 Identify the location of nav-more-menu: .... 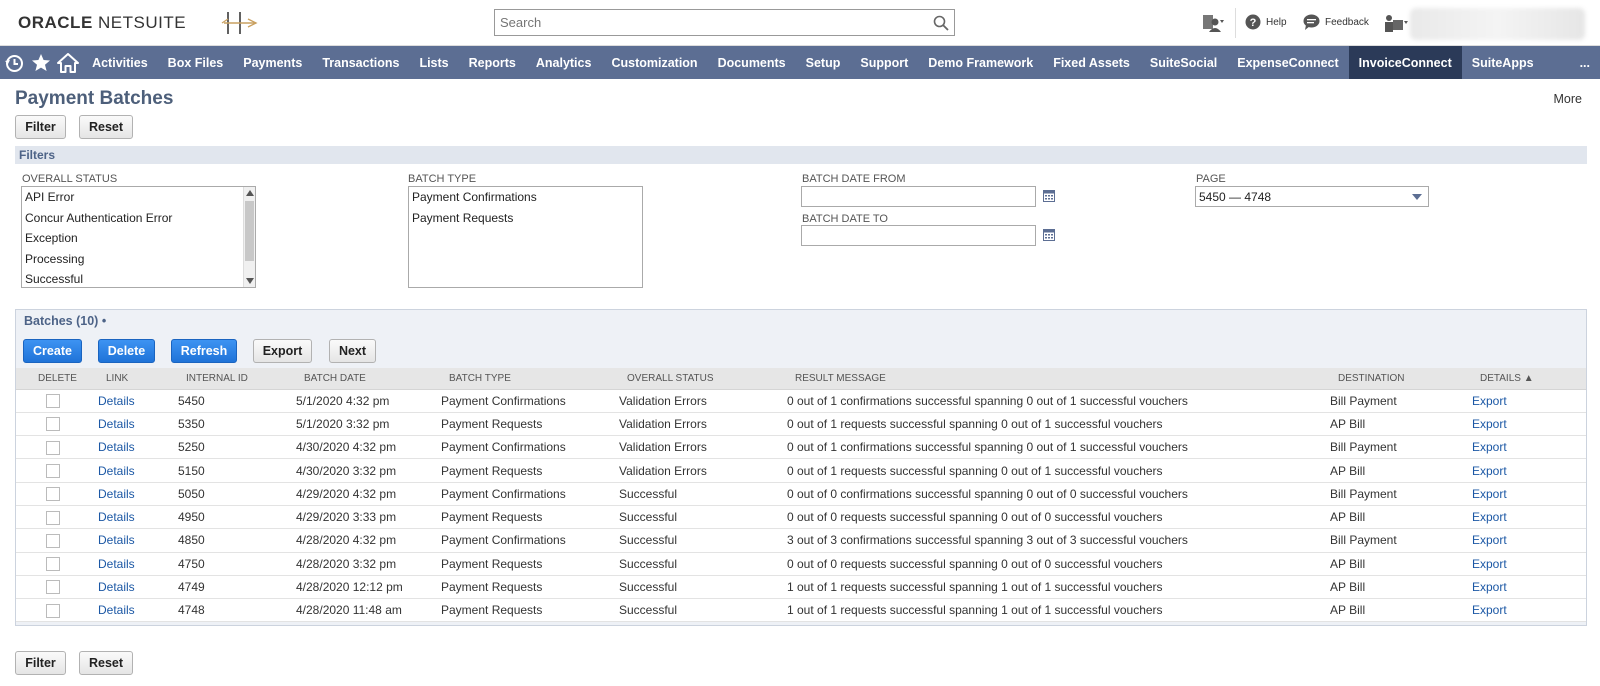
(1572, 62).